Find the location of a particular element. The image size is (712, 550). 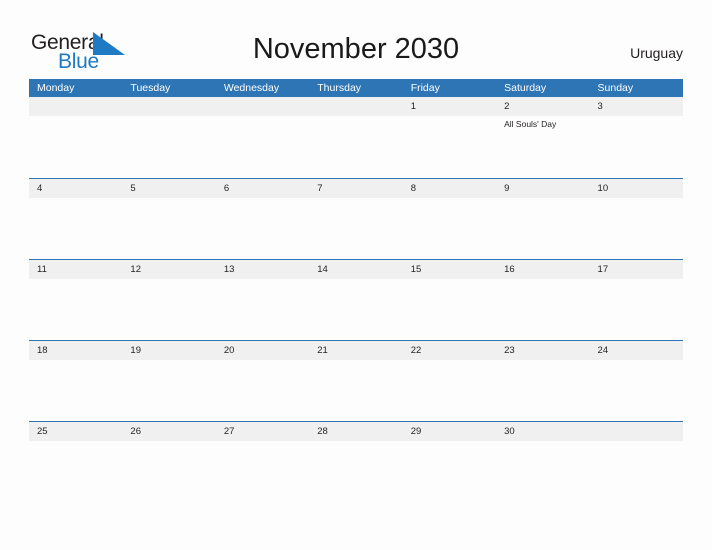

weekday-header-saturday: Saturday is located at coordinates (525, 88).